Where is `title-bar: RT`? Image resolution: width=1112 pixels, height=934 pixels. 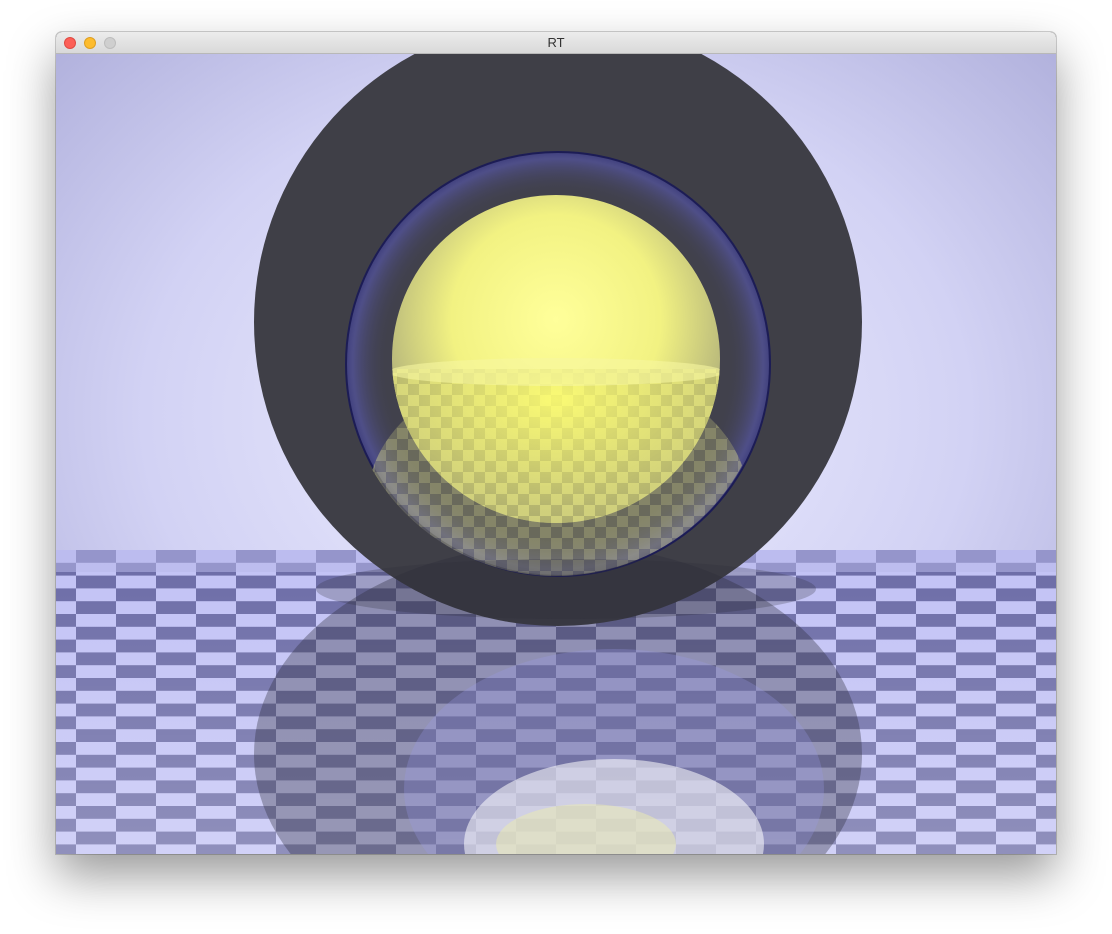 title-bar: RT is located at coordinates (556, 43).